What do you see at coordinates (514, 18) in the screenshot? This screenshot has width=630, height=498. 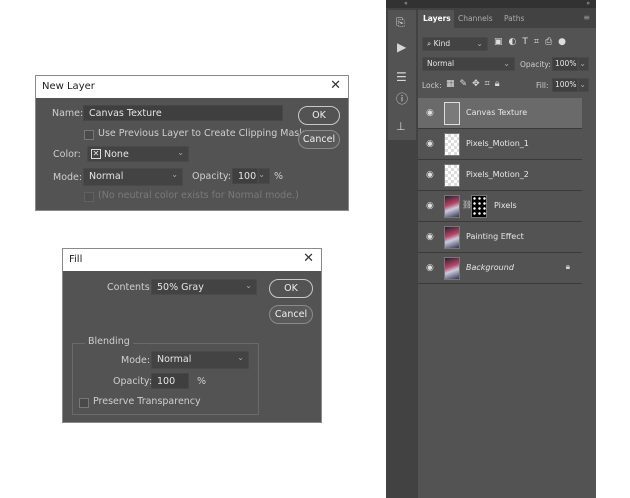 I see `tab-paths: Paths` at bounding box center [514, 18].